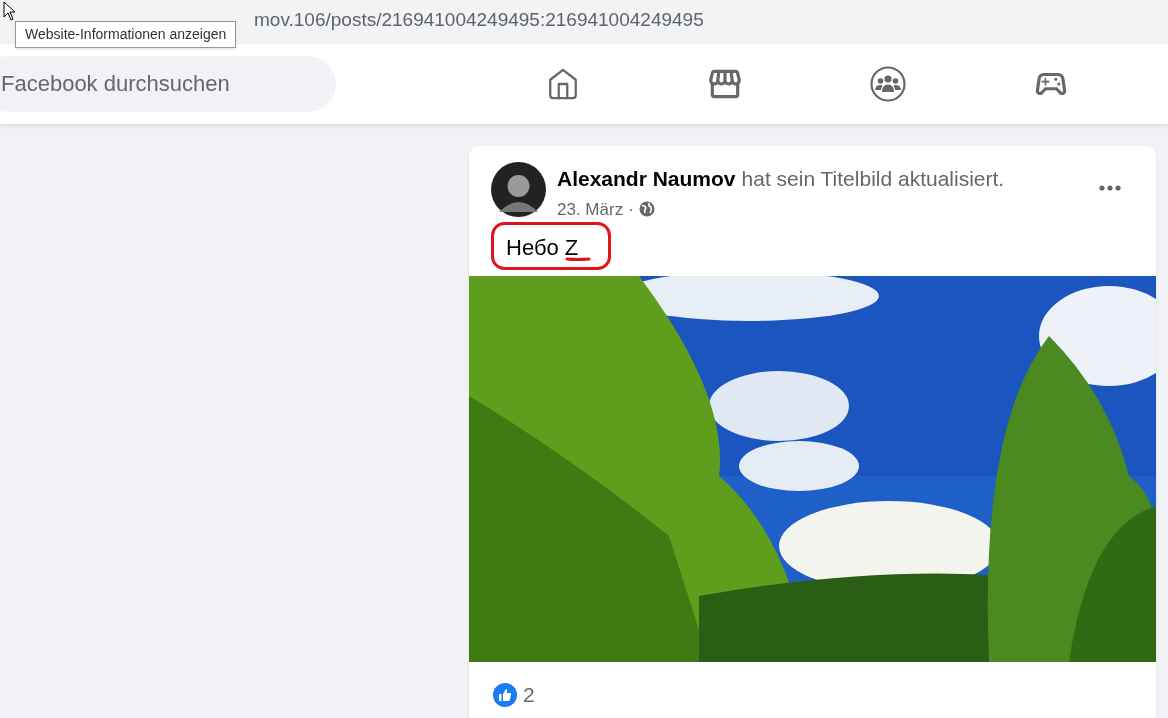 This screenshot has height=718, width=1168. I want to click on post-action-text: hat sein Titelbild aktualisiert., so click(873, 179).